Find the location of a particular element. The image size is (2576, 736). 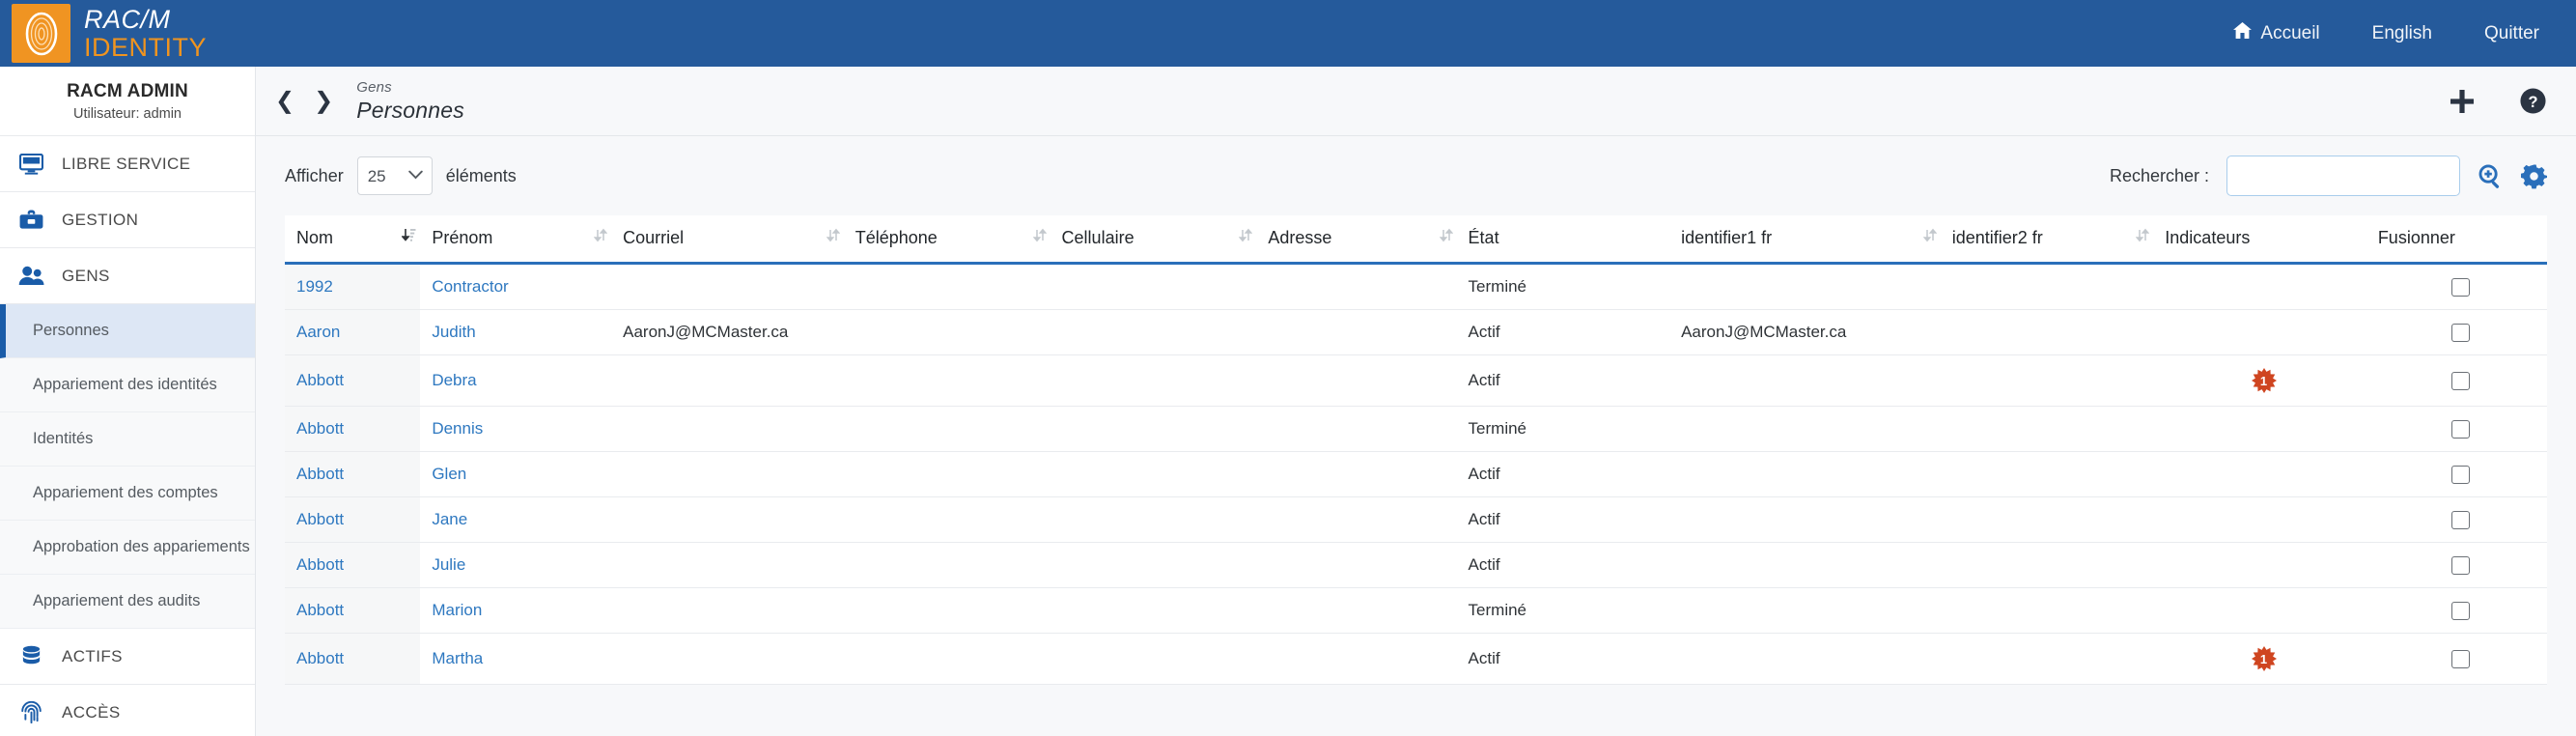

table-row: Abbott Debra Actif 1 is located at coordinates (1416, 381).